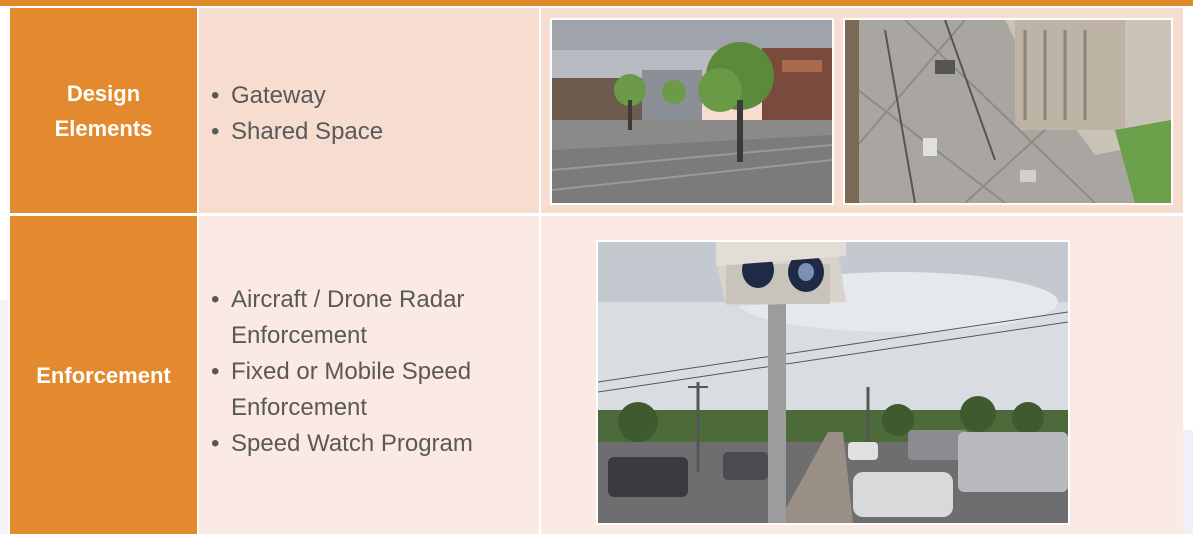  Describe the element at coordinates (692, 111) in the screenshot. I see `gateway-photo` at that location.